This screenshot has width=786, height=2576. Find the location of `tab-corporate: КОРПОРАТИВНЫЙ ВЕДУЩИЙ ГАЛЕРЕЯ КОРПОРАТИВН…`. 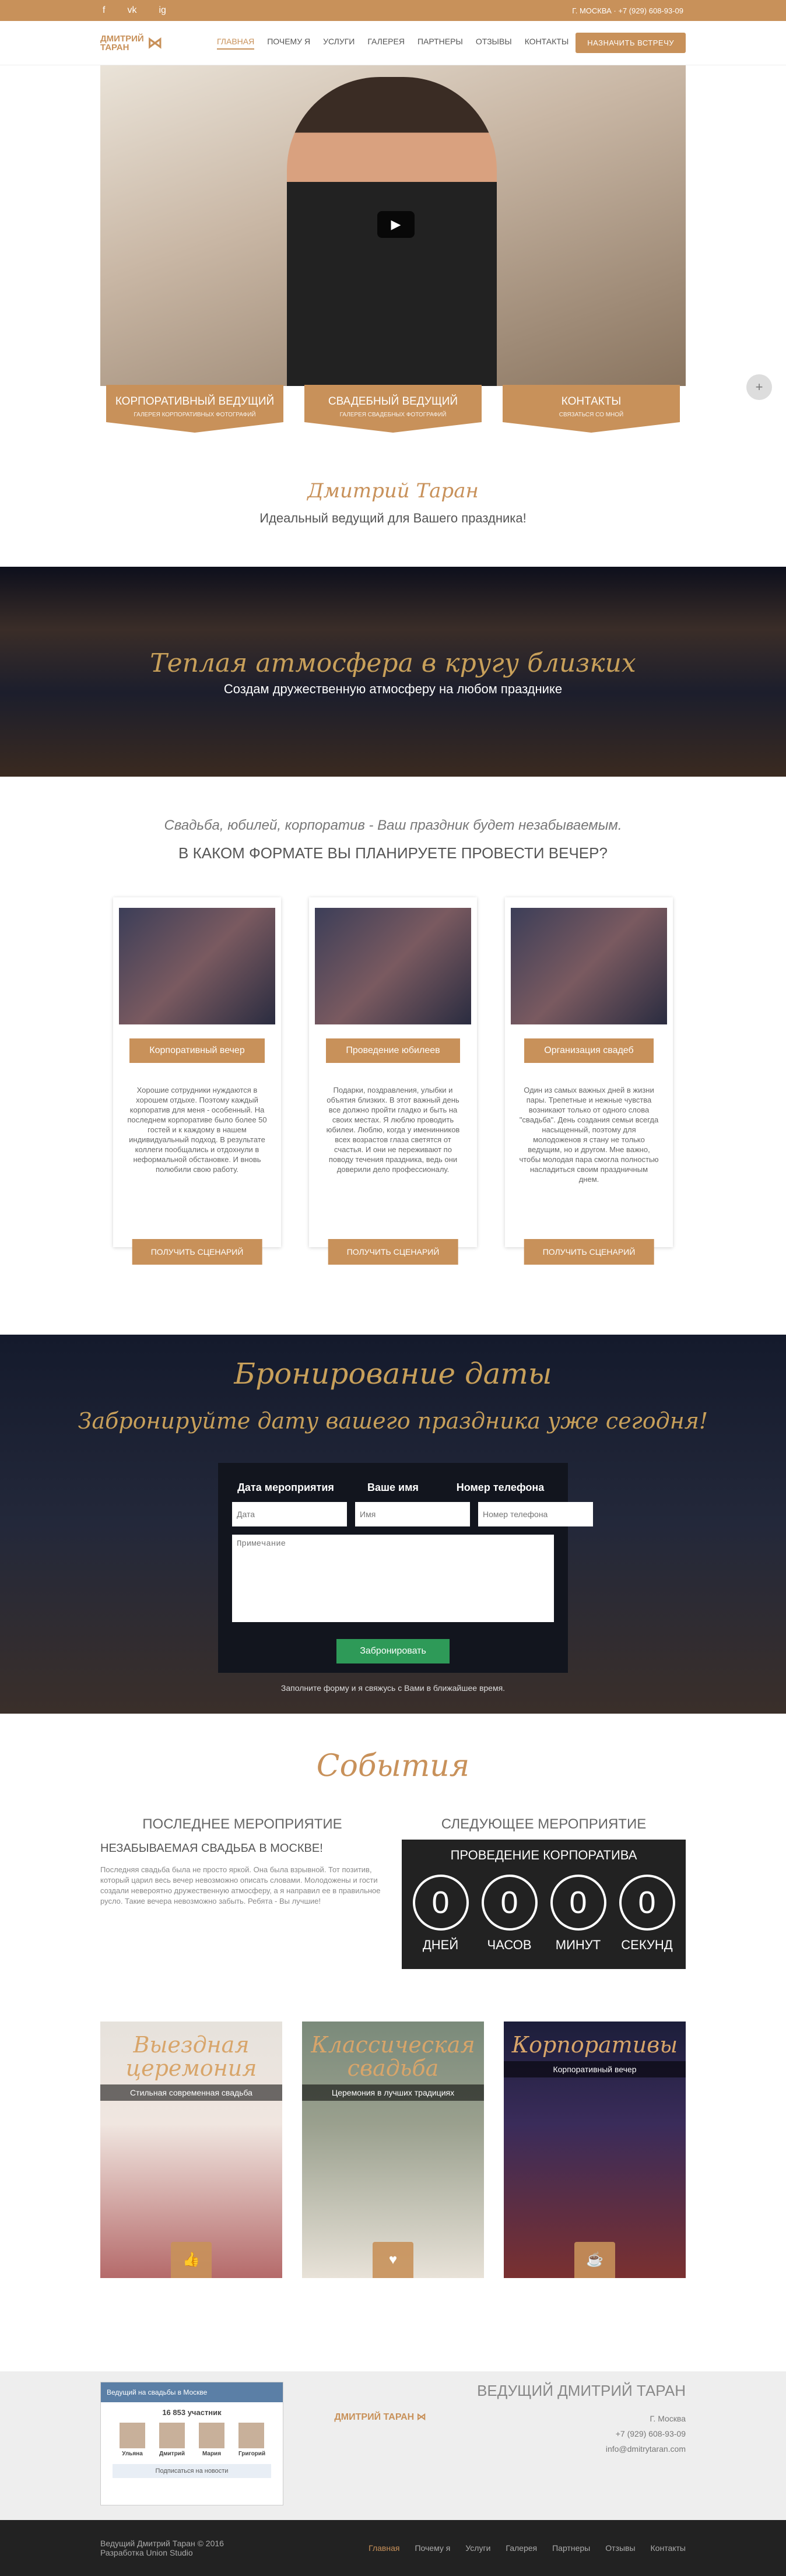

tab-corporate: КОРПОРАТИВНЫЙ ВЕДУЩИЙ ГАЛЕРЕЯ КОРПОРАТИВН… is located at coordinates (194, 409).